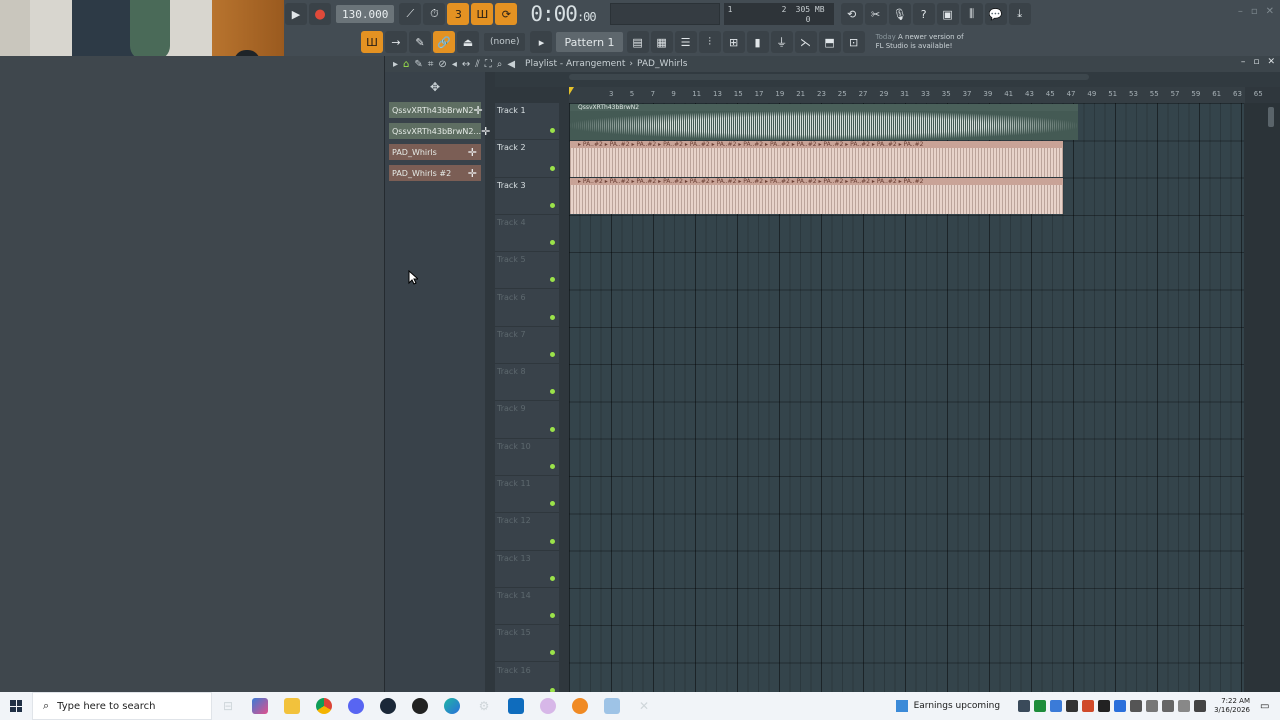  I want to click on track-header: Track 2, so click(527, 159).